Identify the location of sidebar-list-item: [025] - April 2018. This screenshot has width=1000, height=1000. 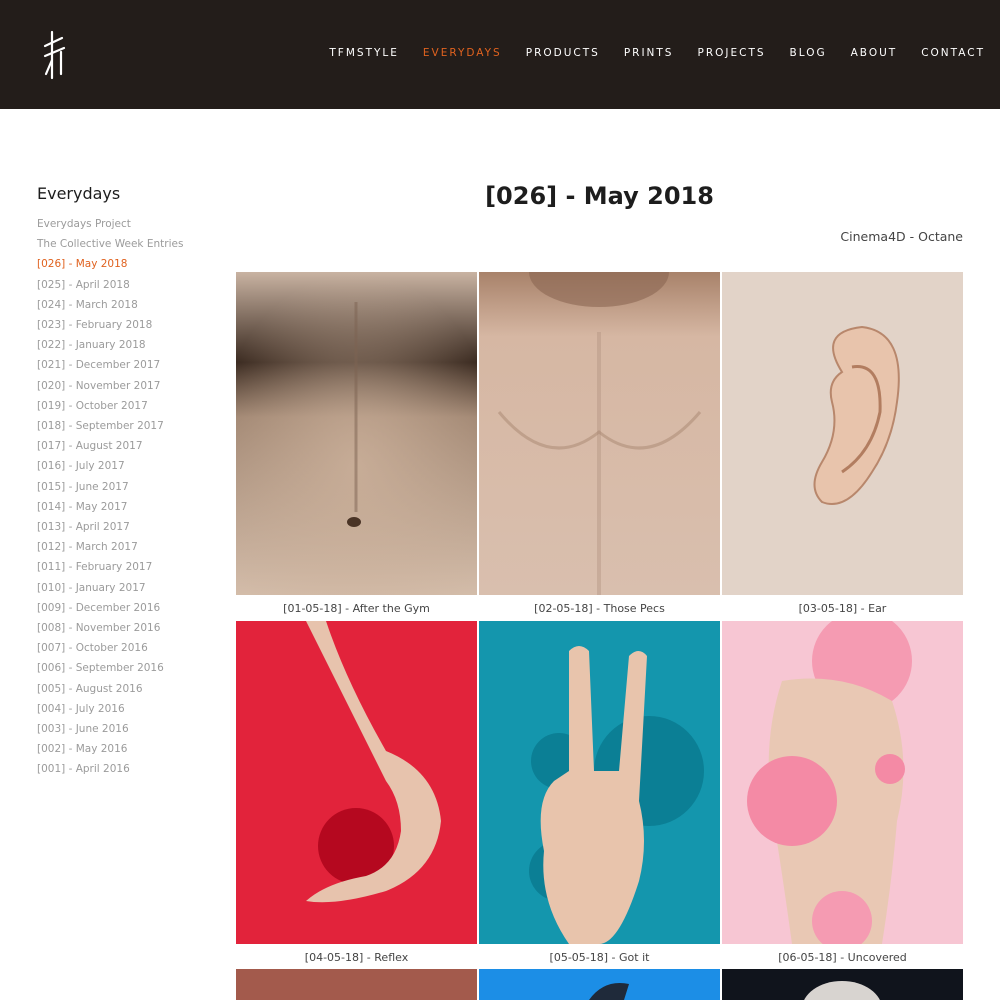
(127, 285).